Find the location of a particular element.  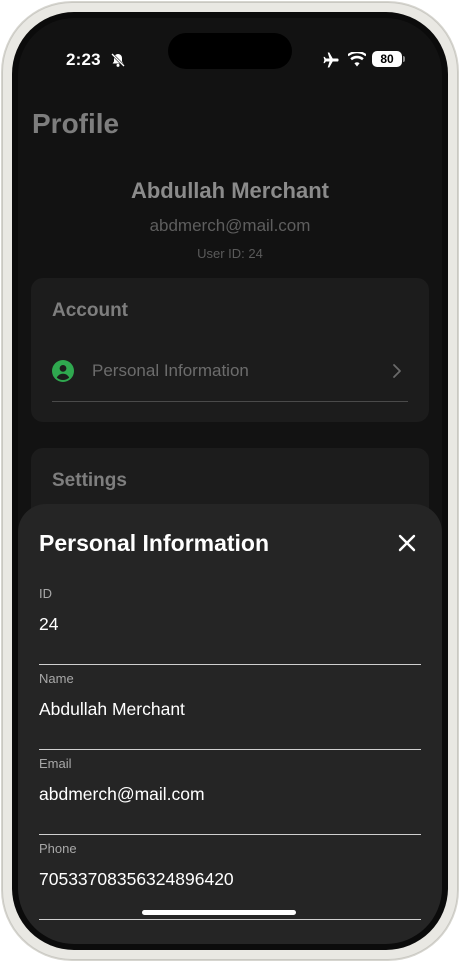

wifi-icon is located at coordinates (357, 59).